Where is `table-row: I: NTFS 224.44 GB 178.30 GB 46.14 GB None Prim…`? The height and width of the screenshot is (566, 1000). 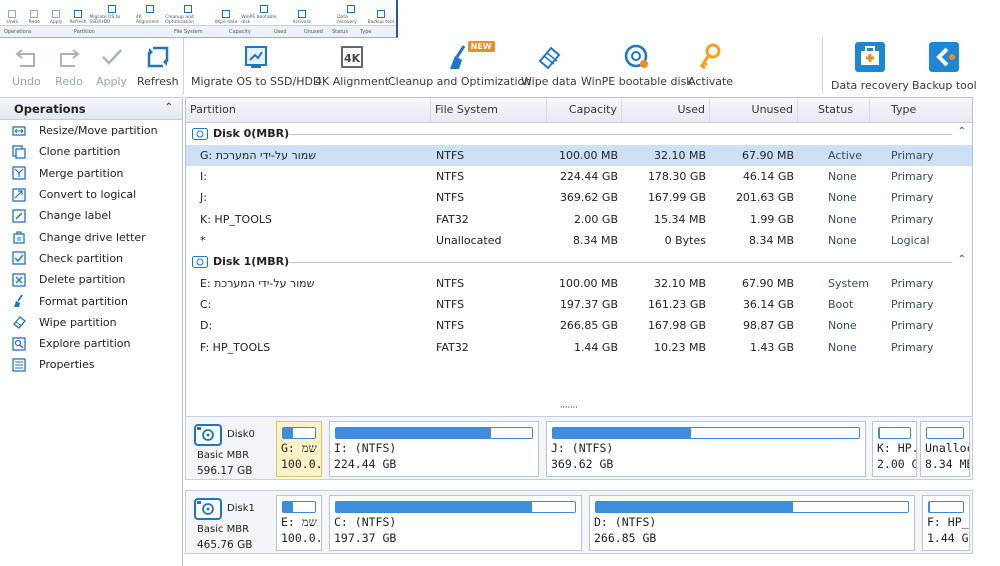
table-row: I: NTFS 224.44 GB 178.30 GB 46.14 GB None Prim… is located at coordinates (579, 176).